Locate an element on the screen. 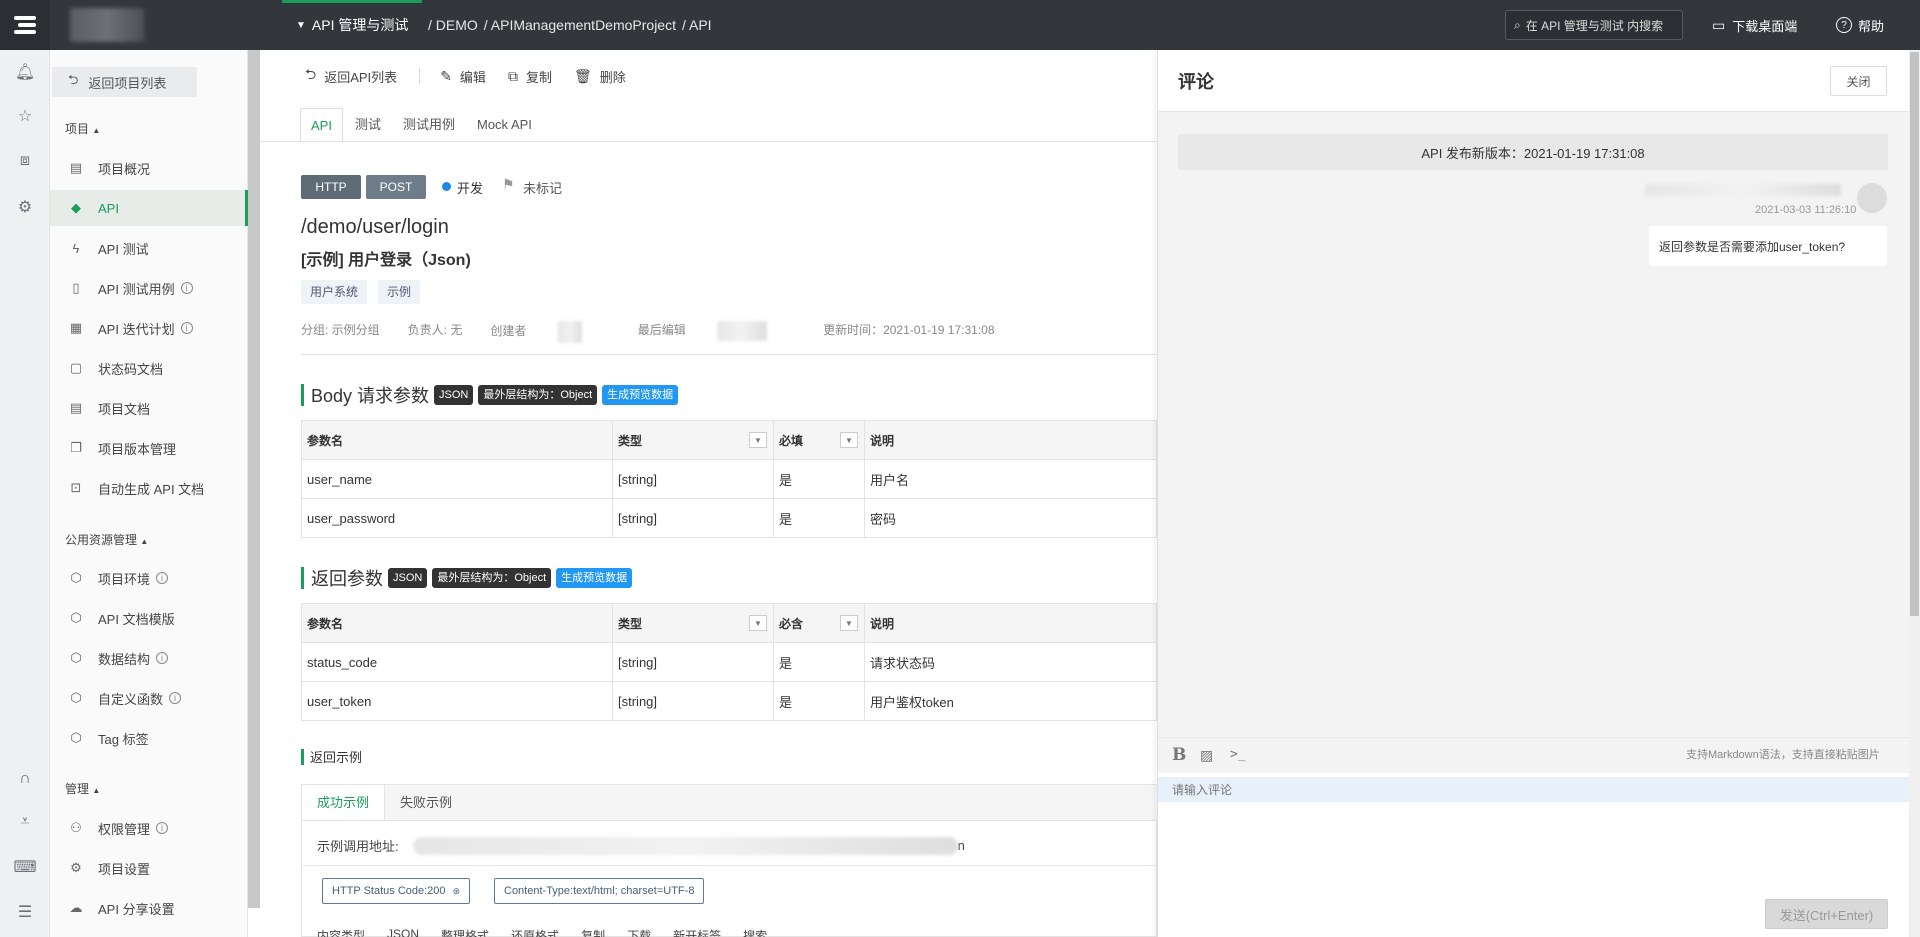 Image resolution: width=1920 pixels, height=937 pixels. project-switcher-blurred is located at coordinates (107, 25).